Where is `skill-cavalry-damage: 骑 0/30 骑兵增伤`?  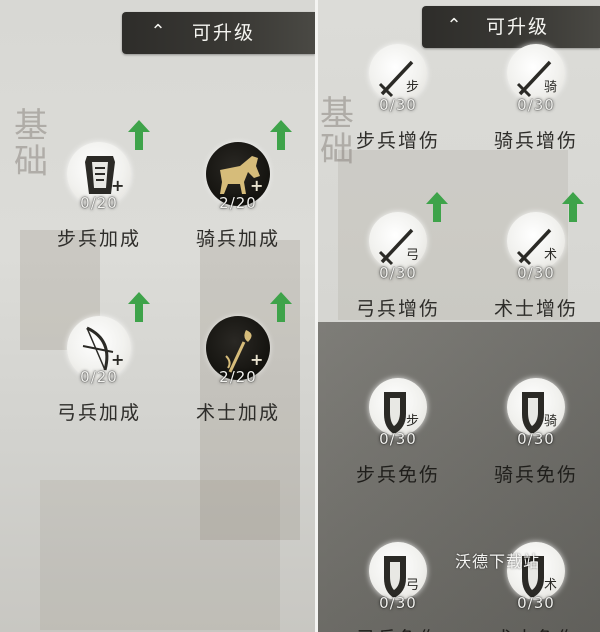
skill-cavalry-damage: 骑 0/30 骑兵增伤 is located at coordinates (540, 104).